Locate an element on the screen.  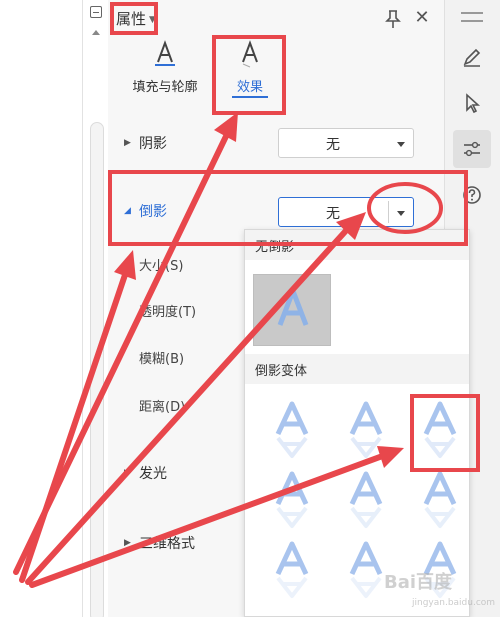
gutter-divider is located at coordinates (82, 308).